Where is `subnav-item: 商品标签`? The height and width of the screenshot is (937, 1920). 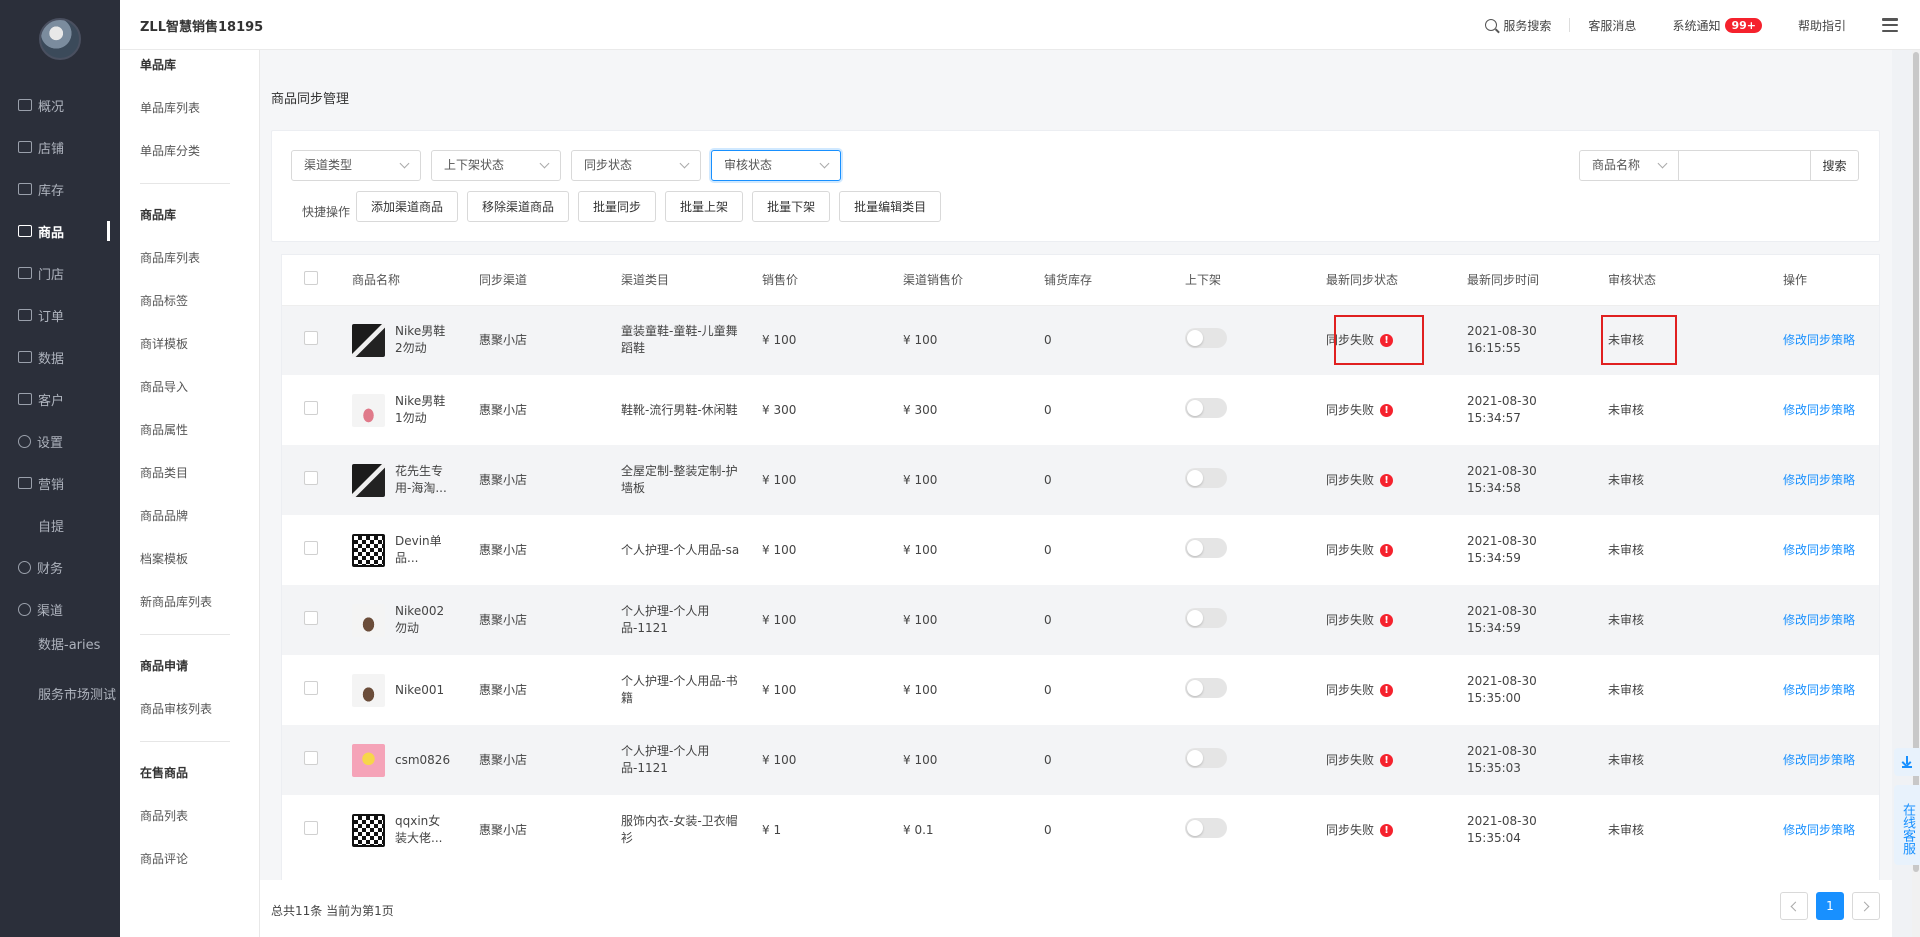 subnav-item: 商品标签 is located at coordinates (199, 301).